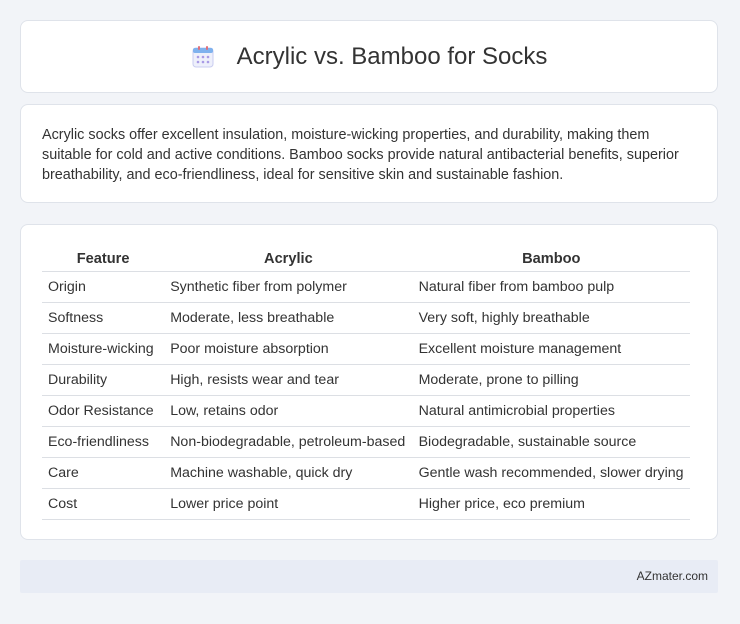  I want to click on bamboo-cell: Moderate, prone to pilling, so click(551, 380).